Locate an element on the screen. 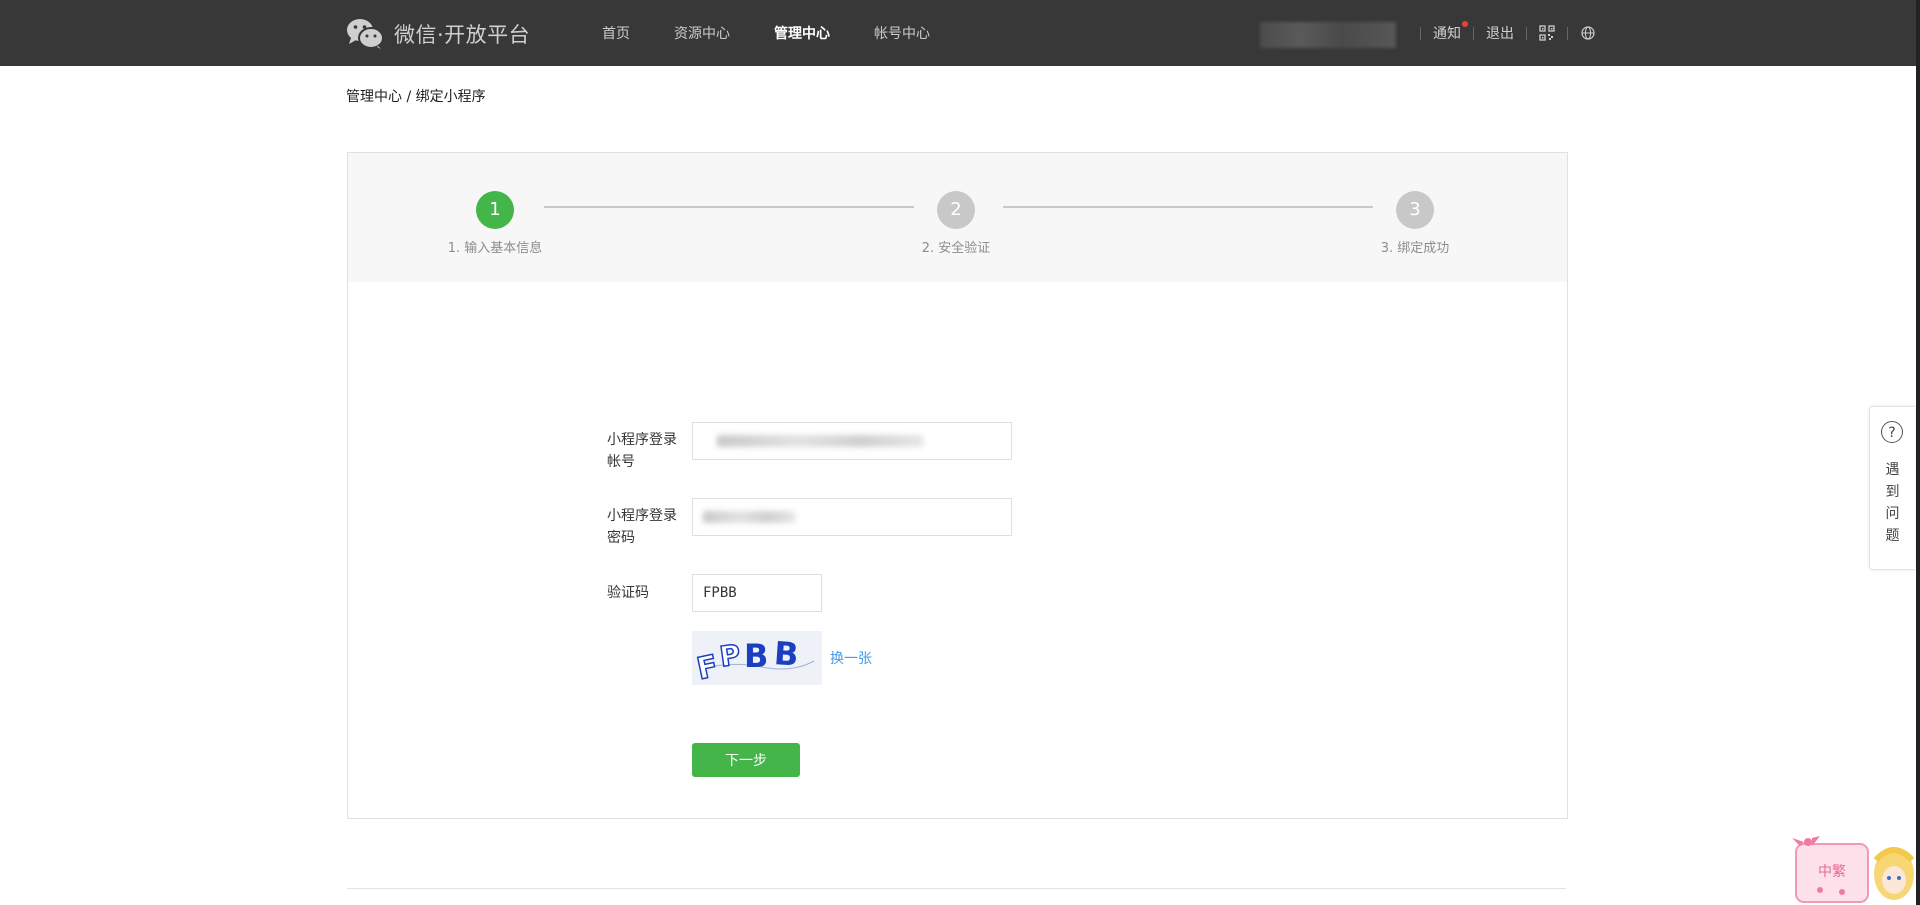 The width and height of the screenshot is (1920, 905). help-float-button: ? 遇到问题 is located at coordinates (1892, 488).